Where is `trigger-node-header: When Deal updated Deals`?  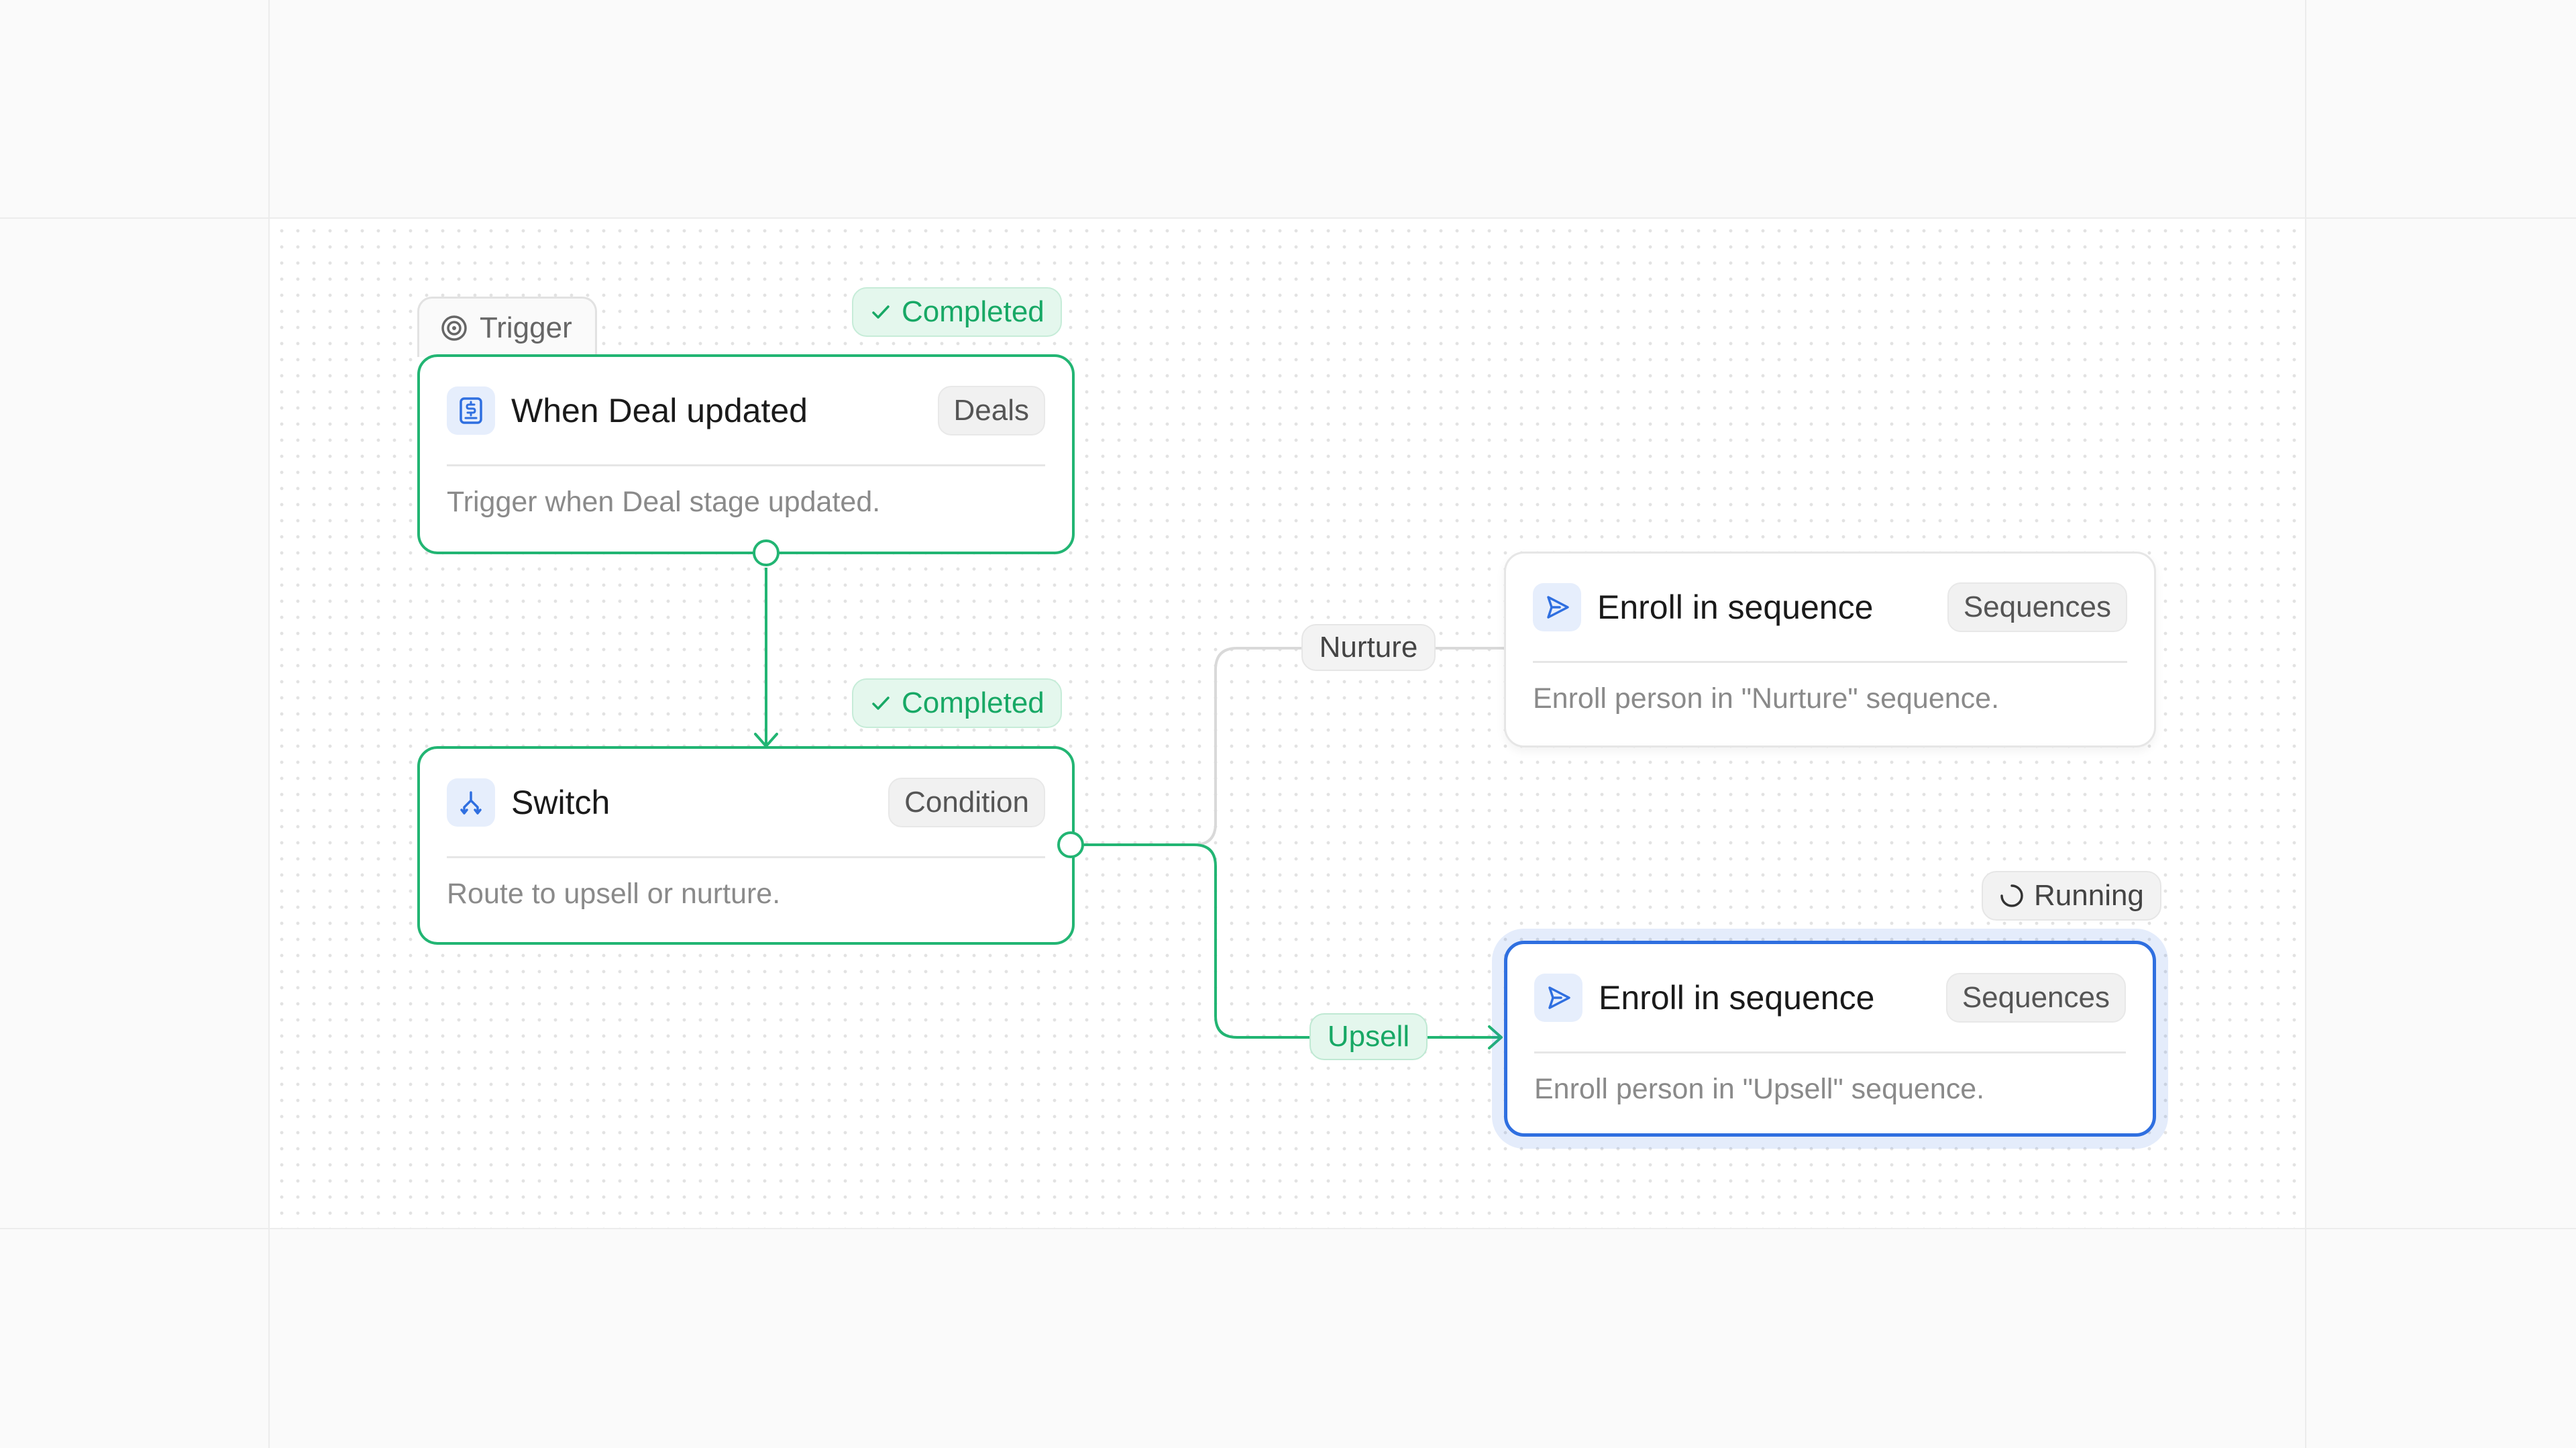 trigger-node-header: When Deal updated Deals is located at coordinates (746, 411).